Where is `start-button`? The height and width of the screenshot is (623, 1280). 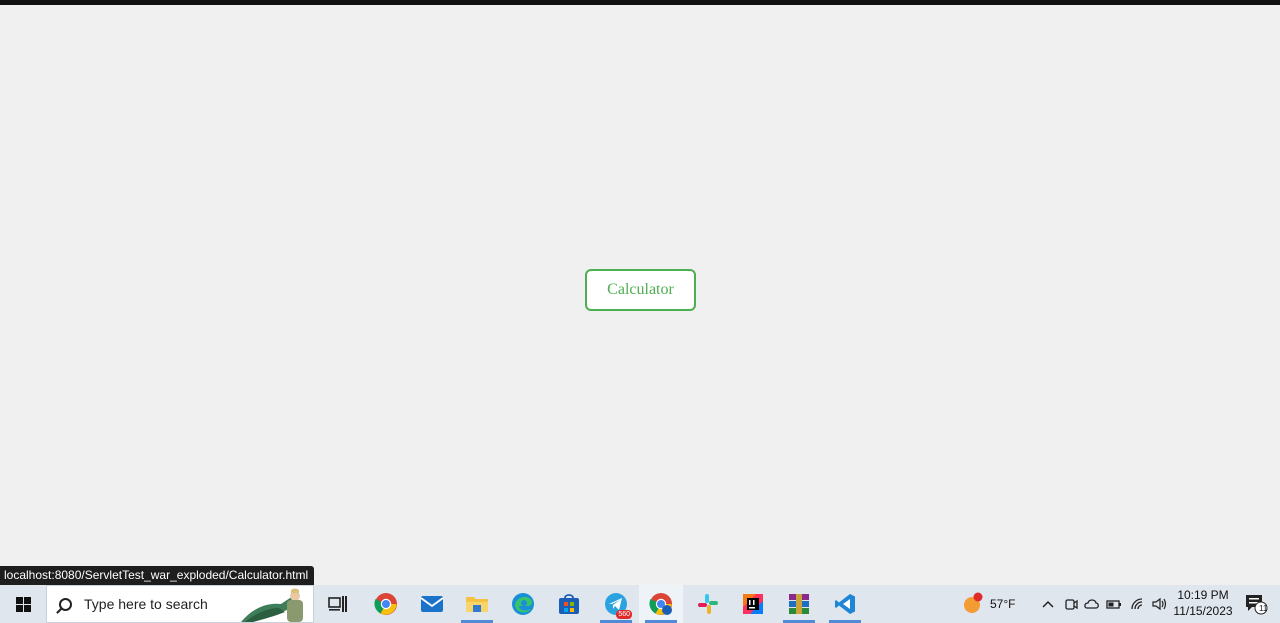
start-button is located at coordinates (23, 604).